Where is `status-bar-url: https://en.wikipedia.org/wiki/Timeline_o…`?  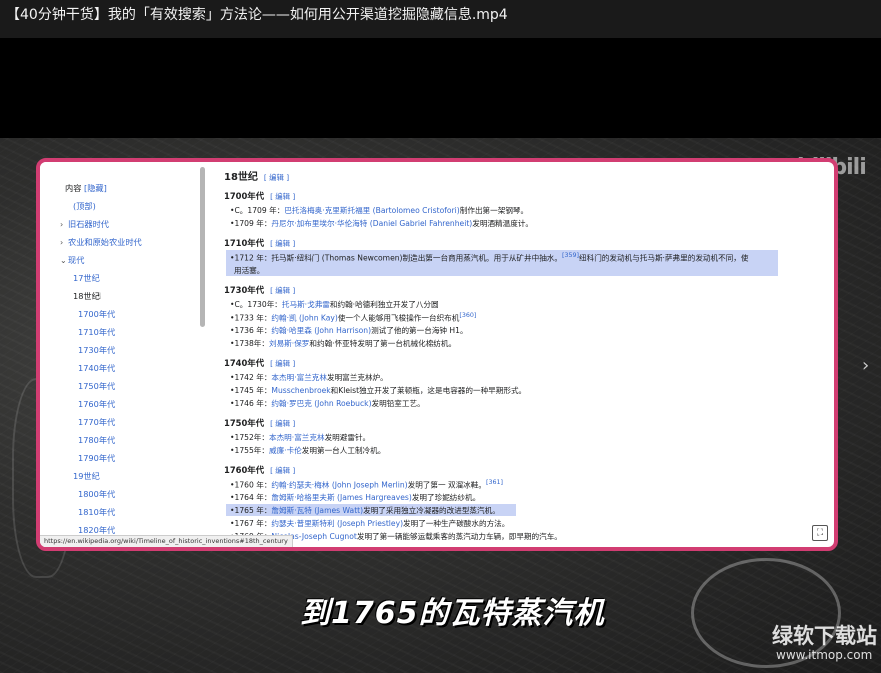
status-bar-url: https://en.wikipedia.org/wiki/Timeline_o… is located at coordinates (166, 541).